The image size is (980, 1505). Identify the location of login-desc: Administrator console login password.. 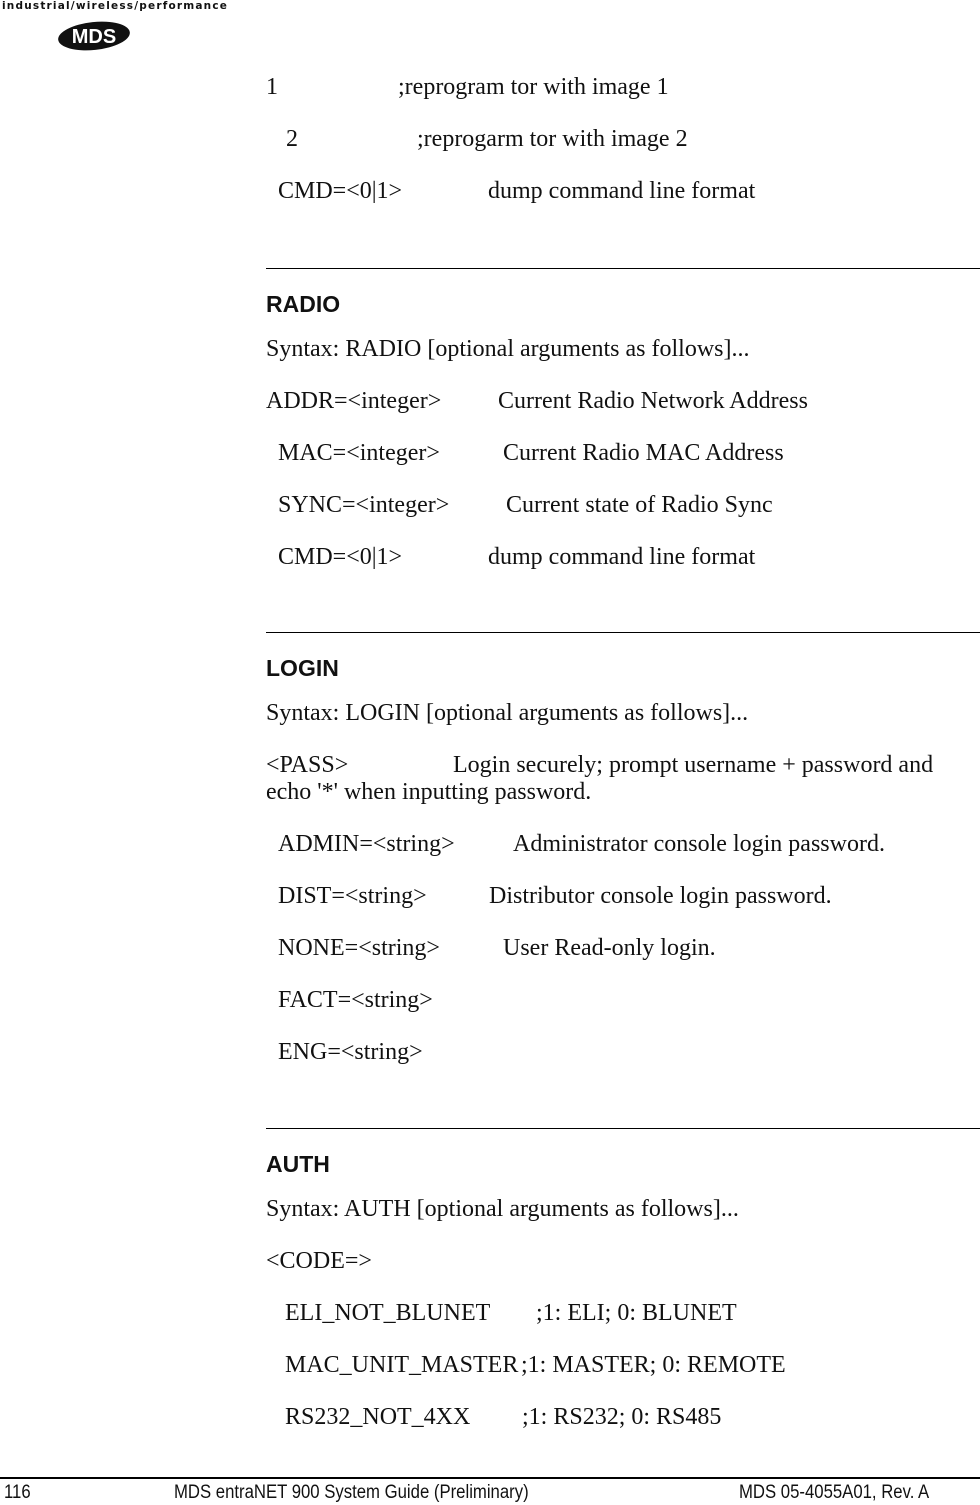
(699, 844).